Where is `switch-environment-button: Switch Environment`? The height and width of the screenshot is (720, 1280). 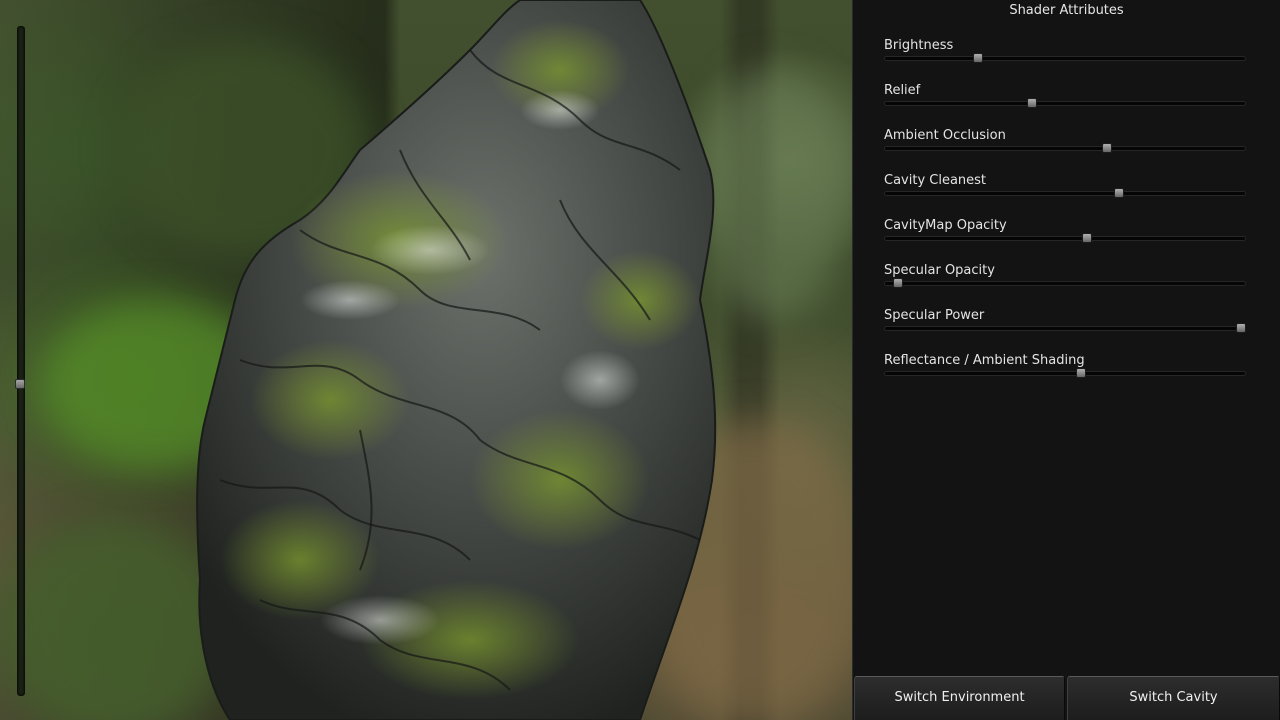
switch-environment-button: Switch Environment is located at coordinates (959, 698).